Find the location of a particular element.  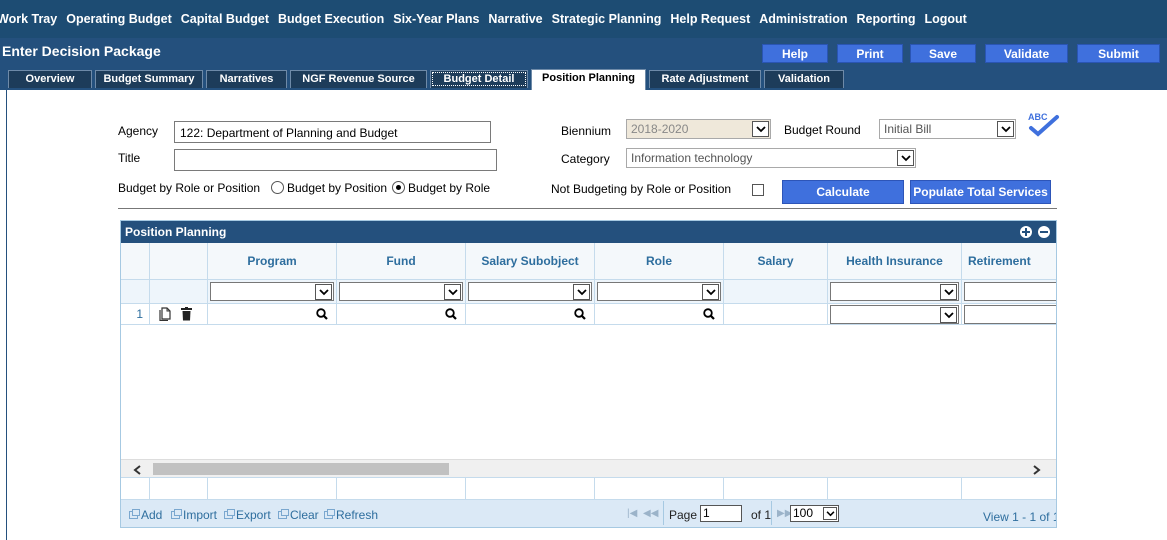

horizontal-scrollbar is located at coordinates (588, 468).